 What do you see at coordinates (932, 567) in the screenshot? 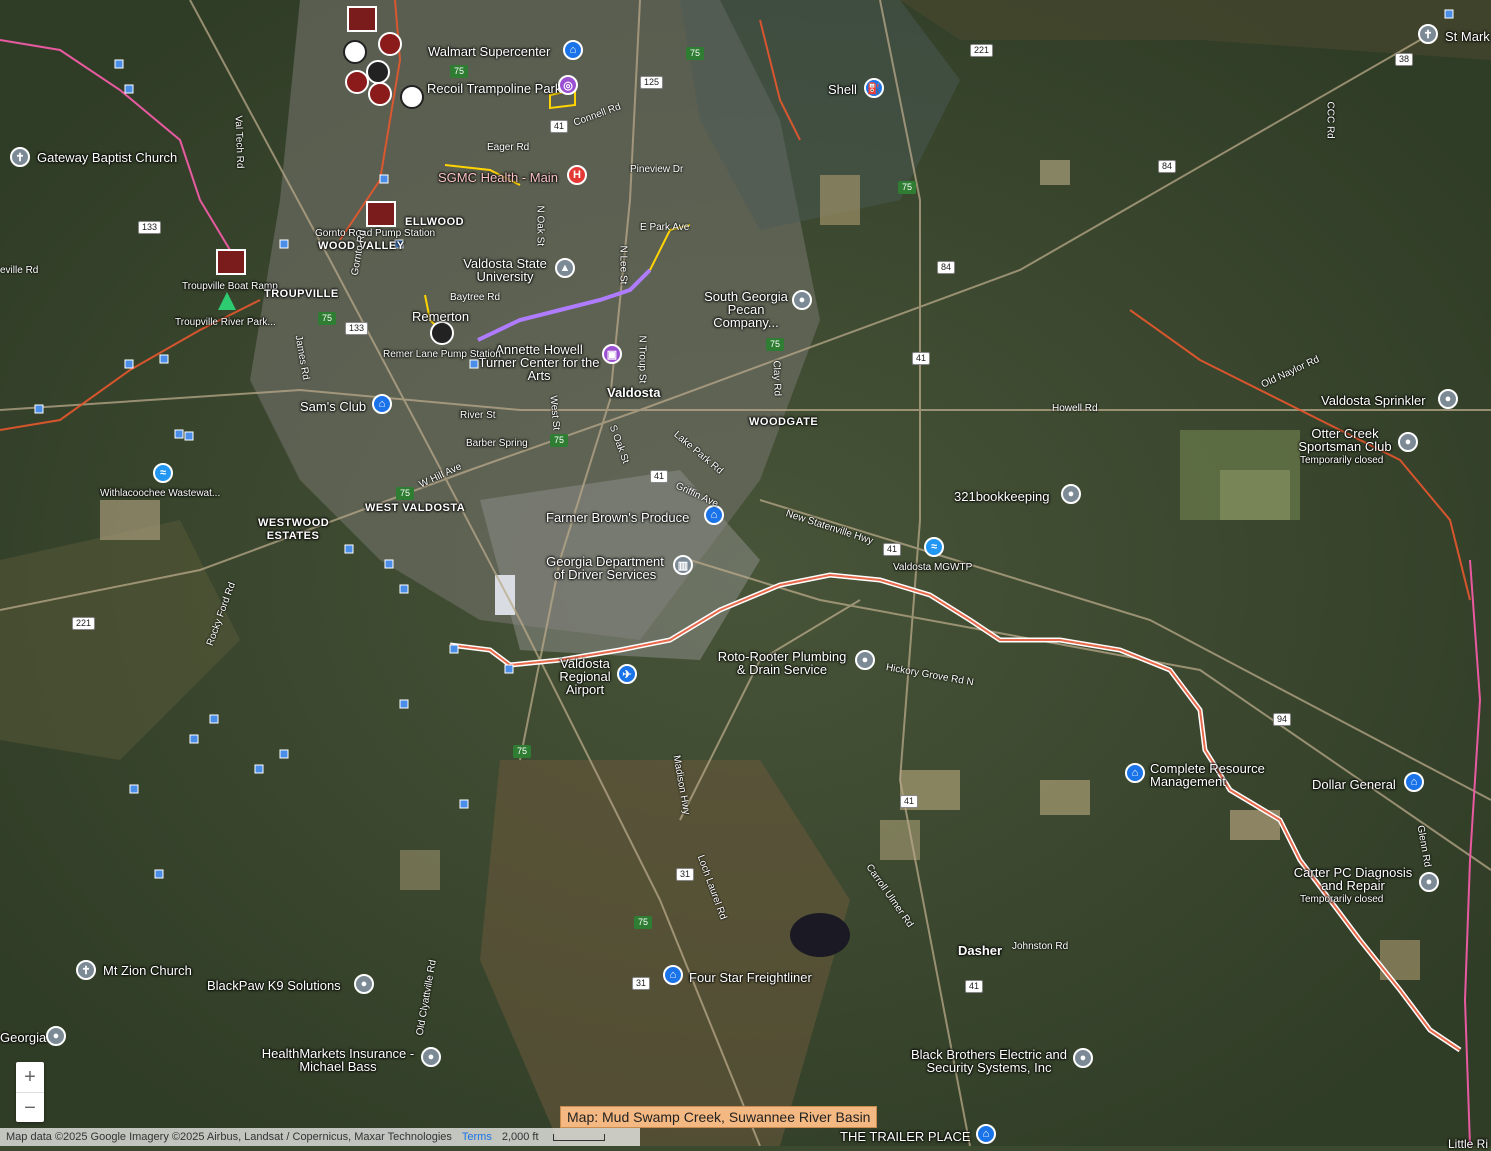
I see `place-mgwtp: Valdosta MGWTP` at bounding box center [932, 567].